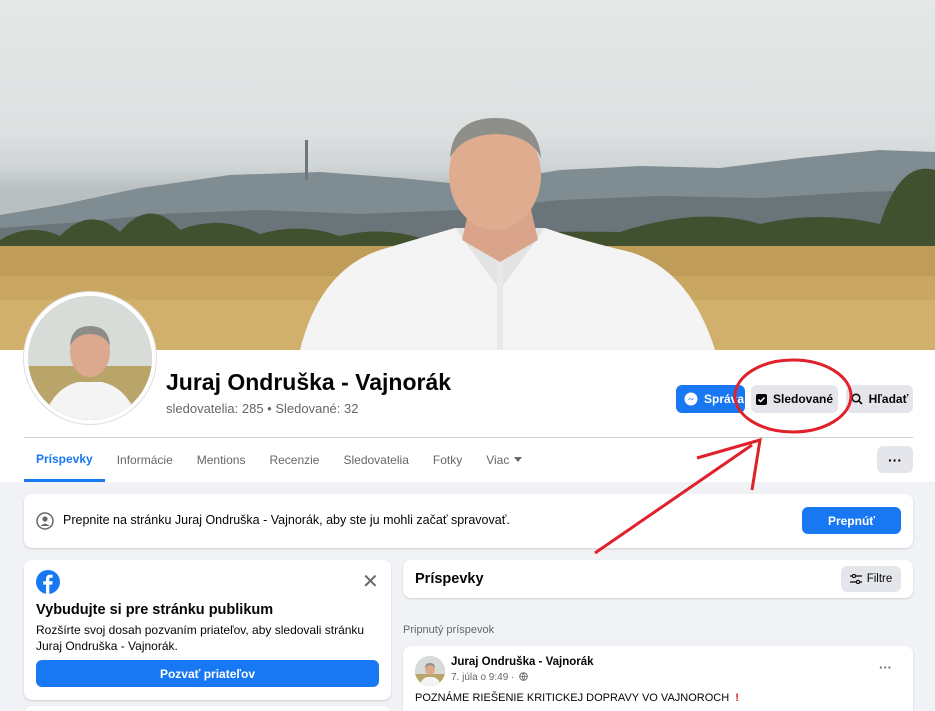 This screenshot has height=711, width=935. What do you see at coordinates (522, 662) in the screenshot?
I see `post-author-name: Juraj Ondruška - Vajnorák` at bounding box center [522, 662].